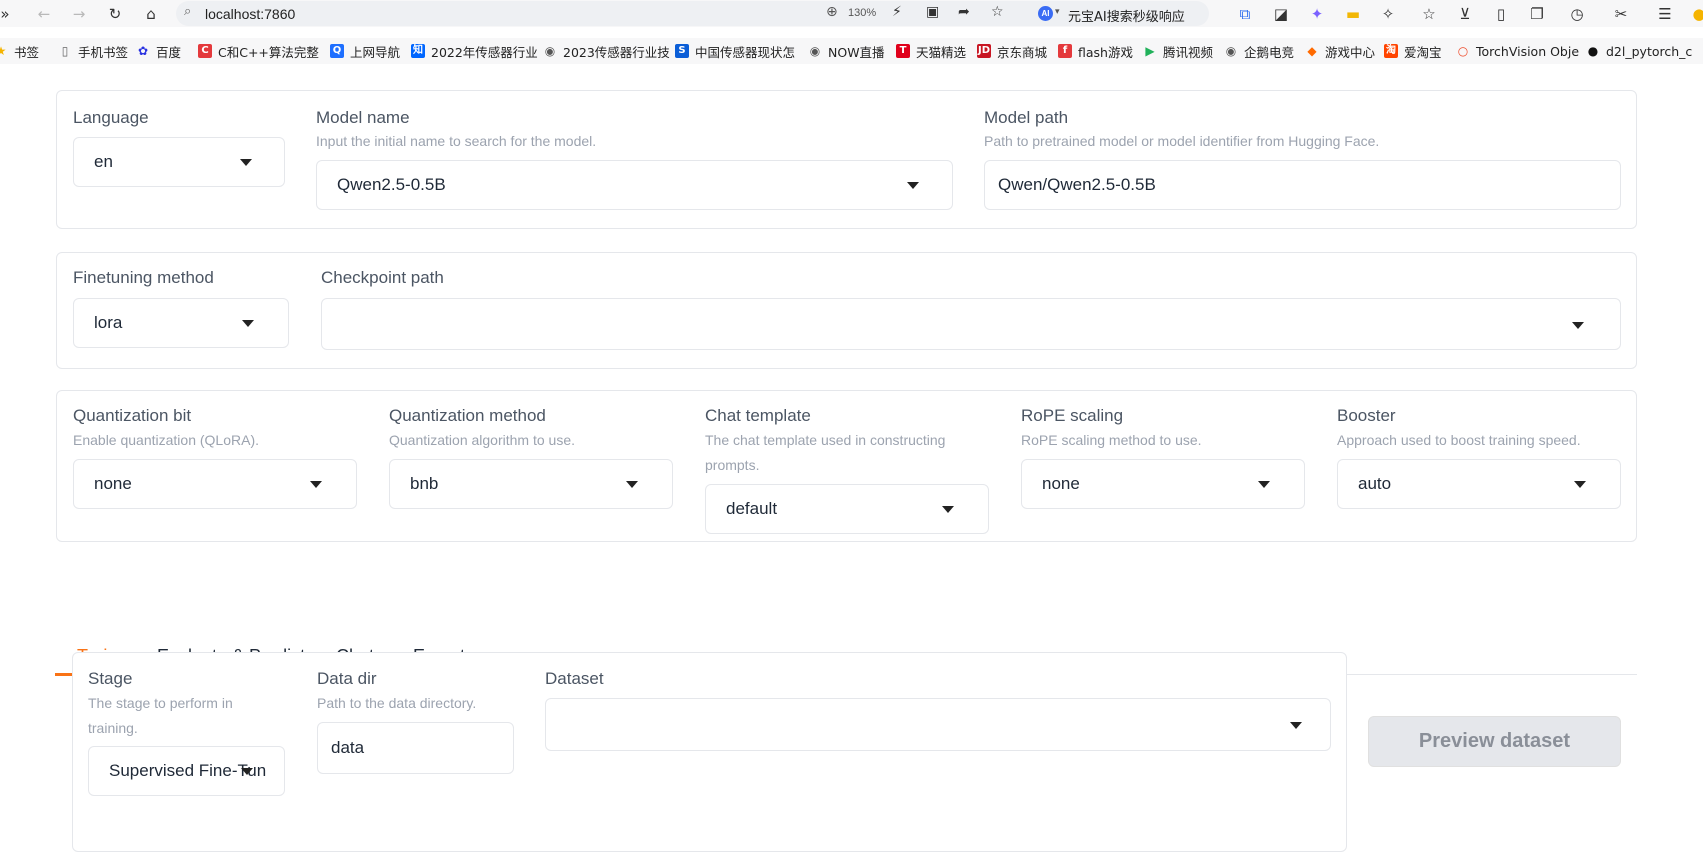  What do you see at coordinates (1065, 51) in the screenshot?
I see `flash-icon: f` at bounding box center [1065, 51].